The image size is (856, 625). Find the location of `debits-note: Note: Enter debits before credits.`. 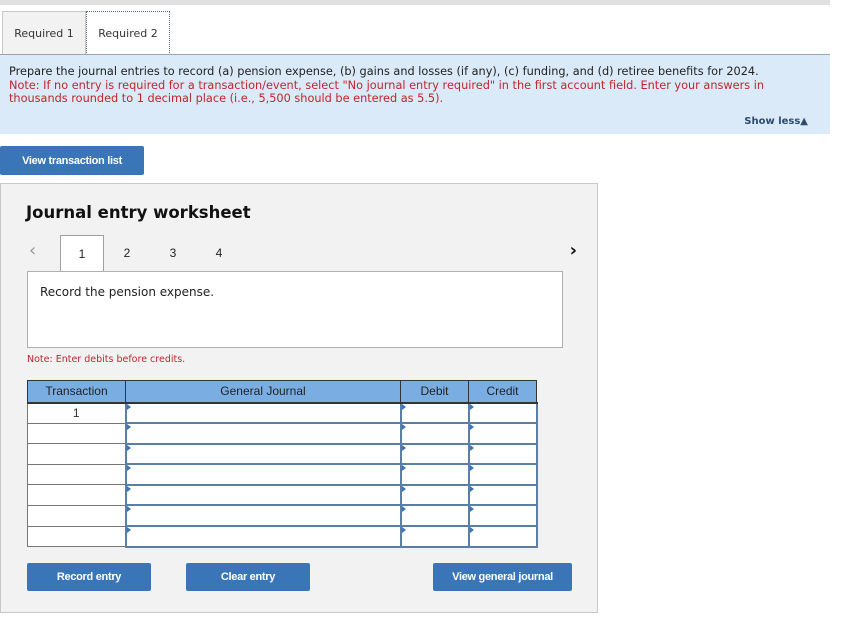

debits-note: Note: Enter debits before credits. is located at coordinates (106, 359).